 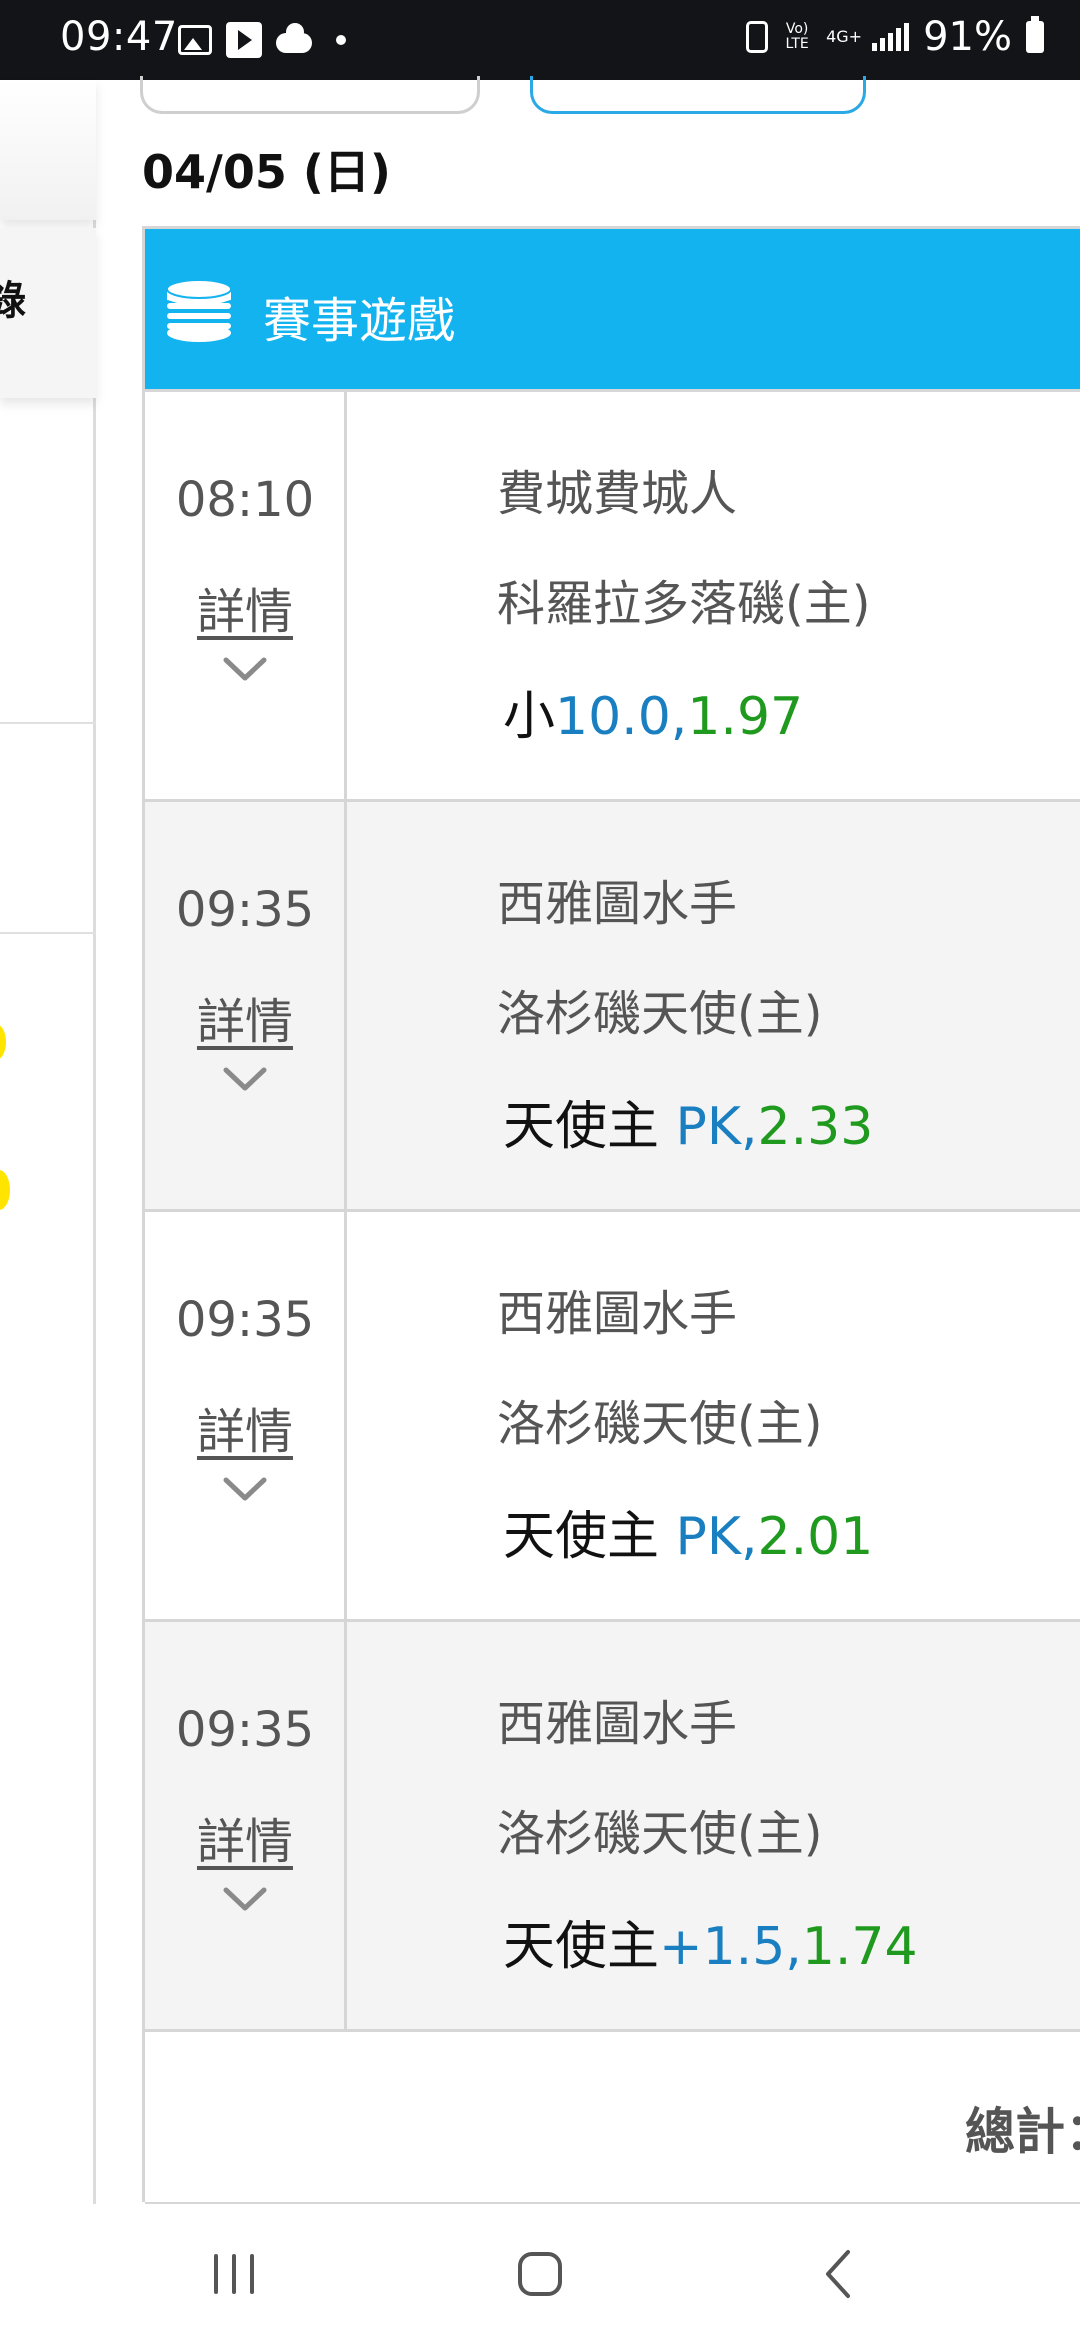 I want to click on bet-handicap: 10.0,, so click(x=621, y=717).